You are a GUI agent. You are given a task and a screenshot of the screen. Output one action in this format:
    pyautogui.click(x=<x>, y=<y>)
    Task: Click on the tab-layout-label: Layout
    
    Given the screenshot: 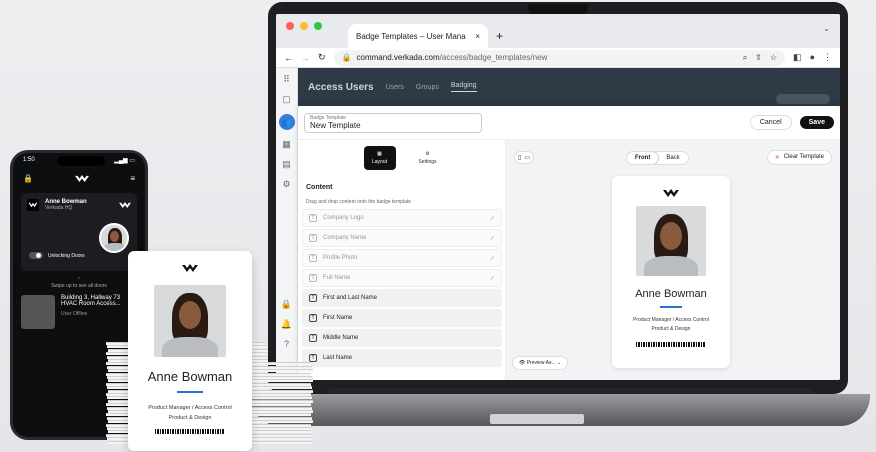 What is the action you would take?
    pyautogui.click(x=379, y=162)
    